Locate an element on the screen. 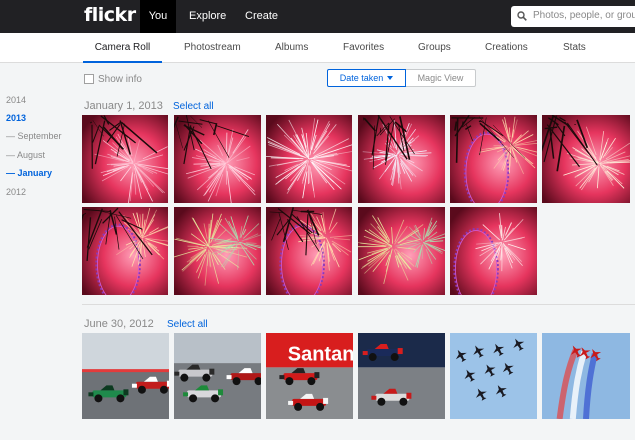 This screenshot has height=440, width=635. date-taken-button: Date taken is located at coordinates (366, 78).